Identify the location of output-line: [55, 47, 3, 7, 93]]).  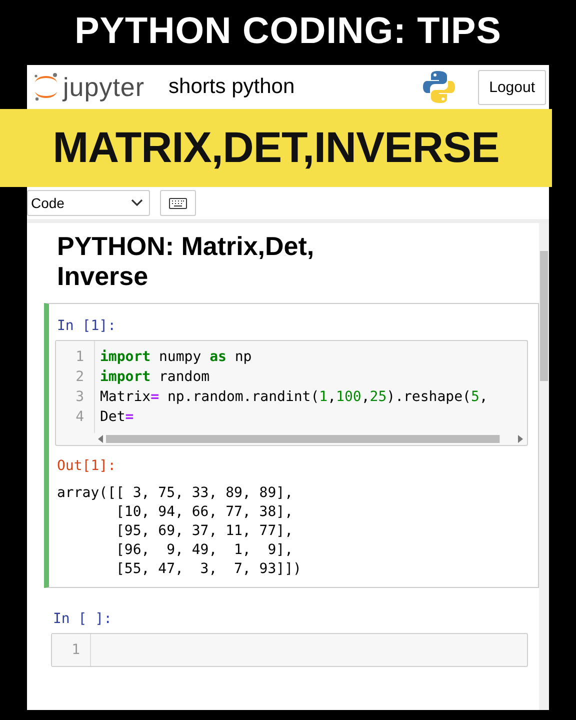
(208, 569).